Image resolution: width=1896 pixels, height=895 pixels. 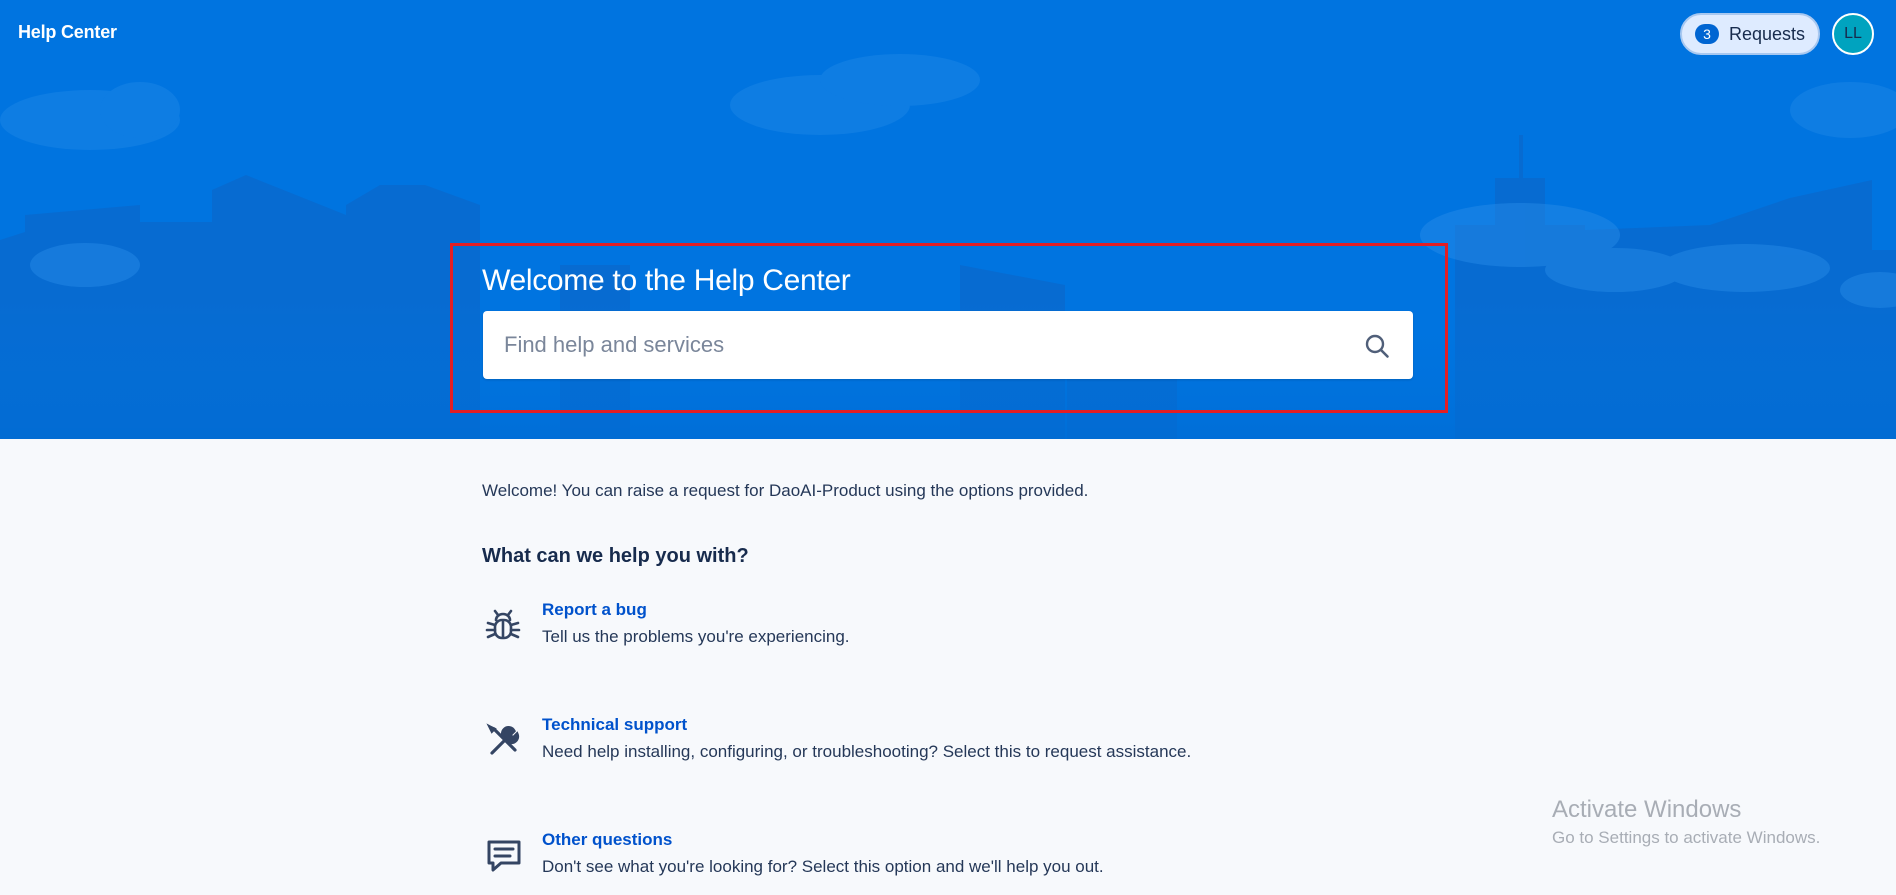 I want to click on page-title: Welcome to the Help Center, so click(x=666, y=280).